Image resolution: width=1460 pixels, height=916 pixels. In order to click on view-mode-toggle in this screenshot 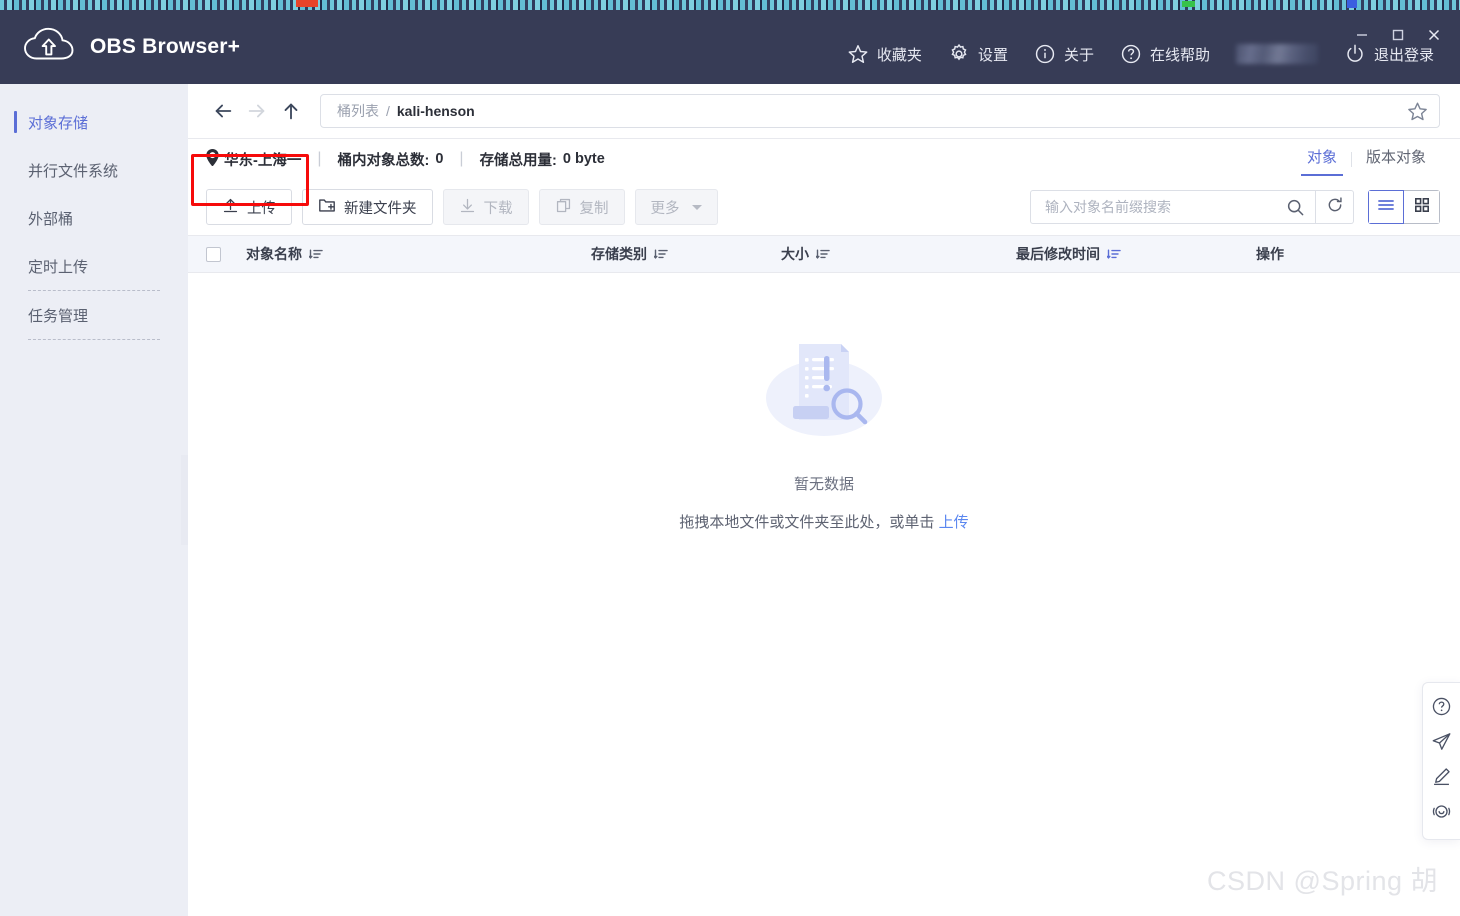, I will do `click(1404, 207)`.